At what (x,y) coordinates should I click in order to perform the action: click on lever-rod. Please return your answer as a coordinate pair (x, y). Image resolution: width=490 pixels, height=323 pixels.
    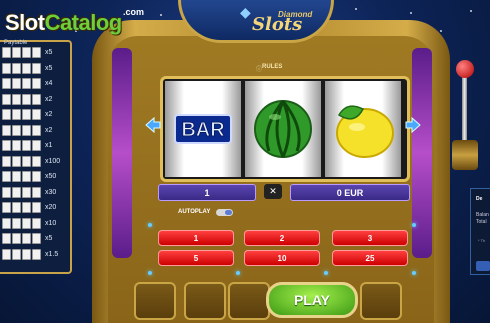
    Looking at the image, I should click on (464, 110).